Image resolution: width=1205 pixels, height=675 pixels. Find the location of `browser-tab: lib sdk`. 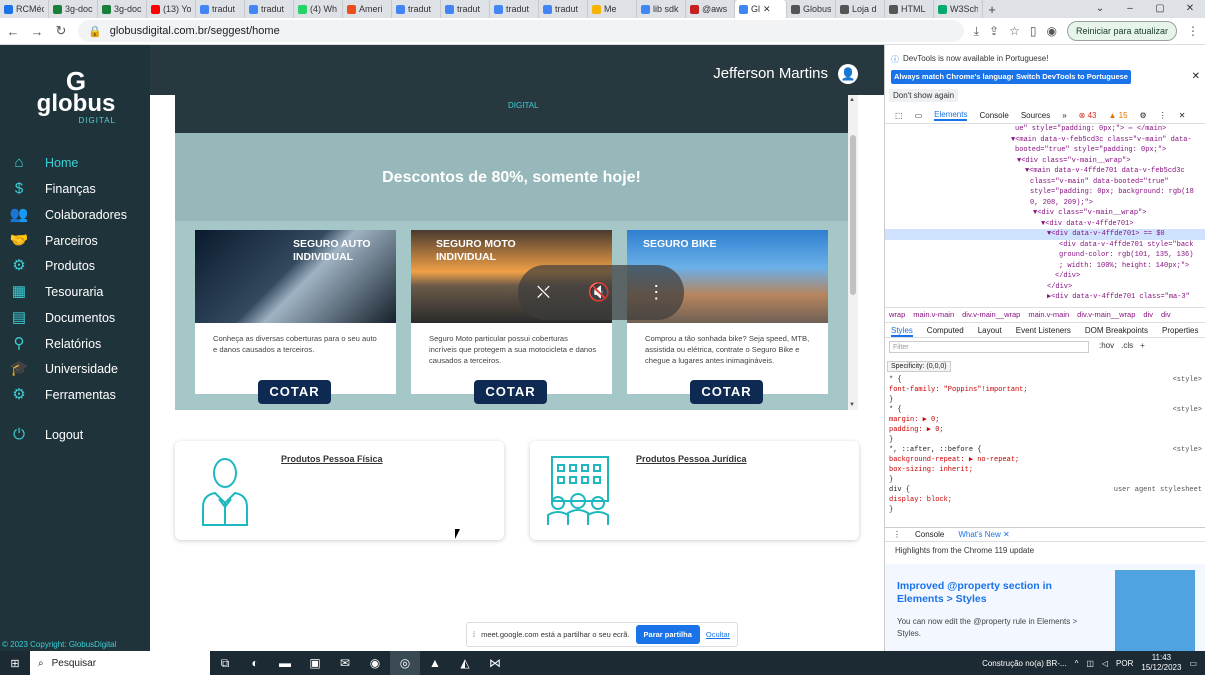

browser-tab: lib sdk is located at coordinates (661, 9).